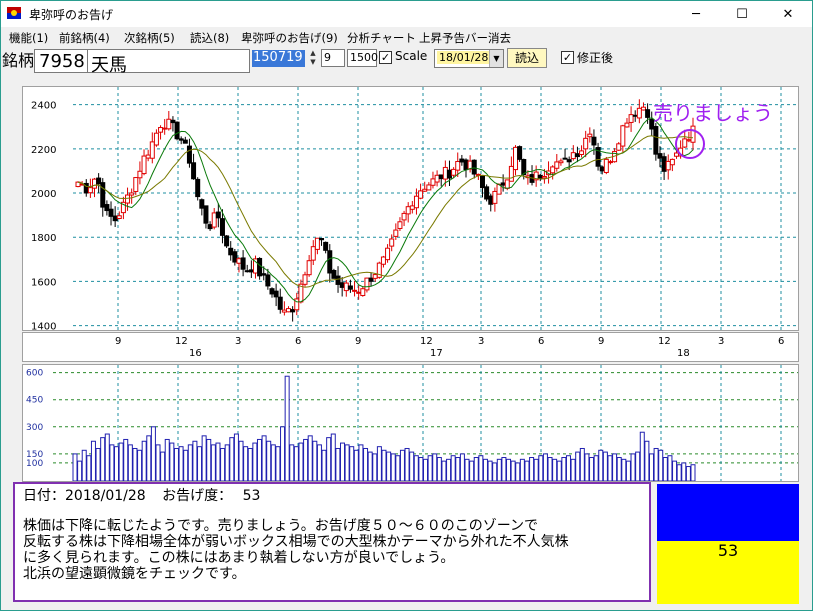 Image resolution: width=813 pixels, height=611 pixels. I want to click on days-input: 9, so click(333, 58).